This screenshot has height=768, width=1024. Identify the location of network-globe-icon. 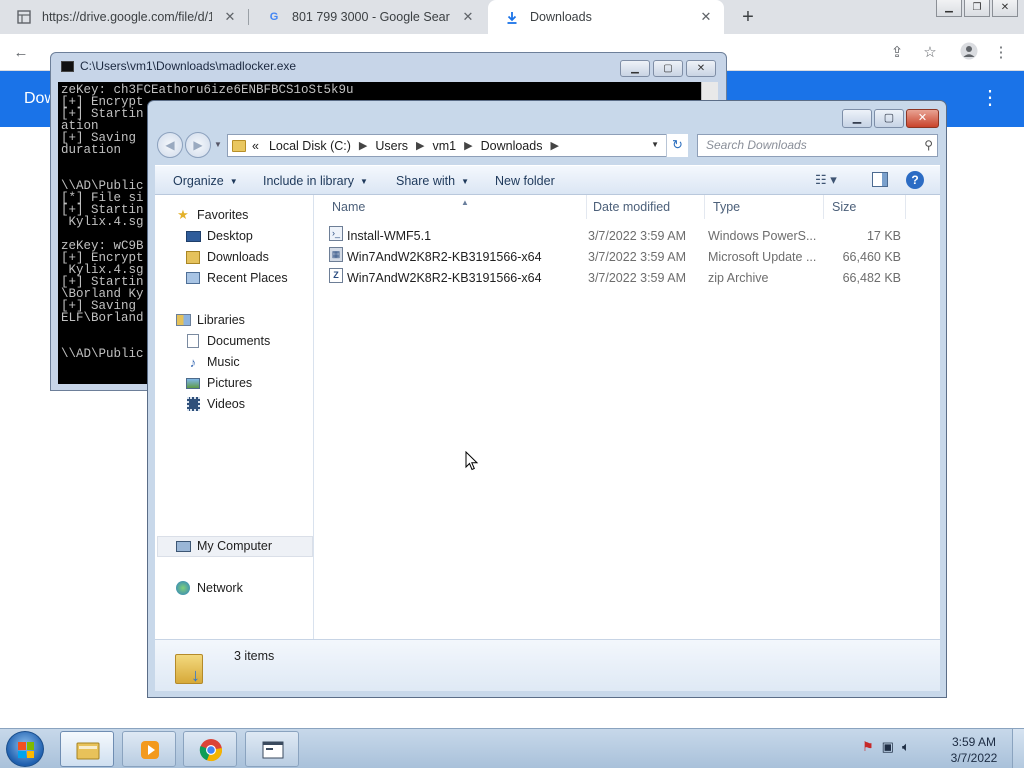
(183, 588).